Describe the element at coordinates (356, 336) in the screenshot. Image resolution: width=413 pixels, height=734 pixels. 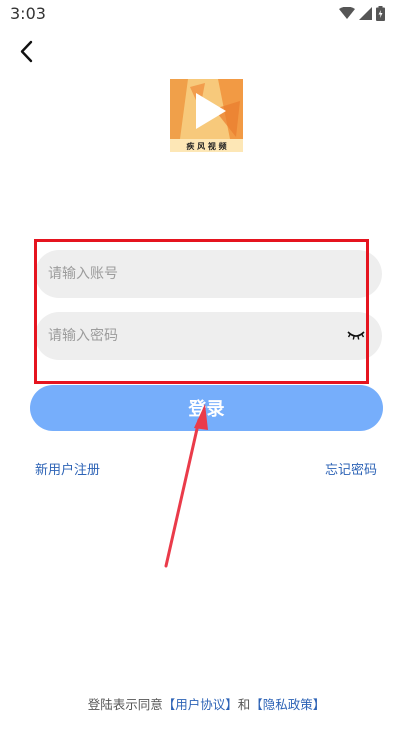
I see `eye-closed-icon` at that location.